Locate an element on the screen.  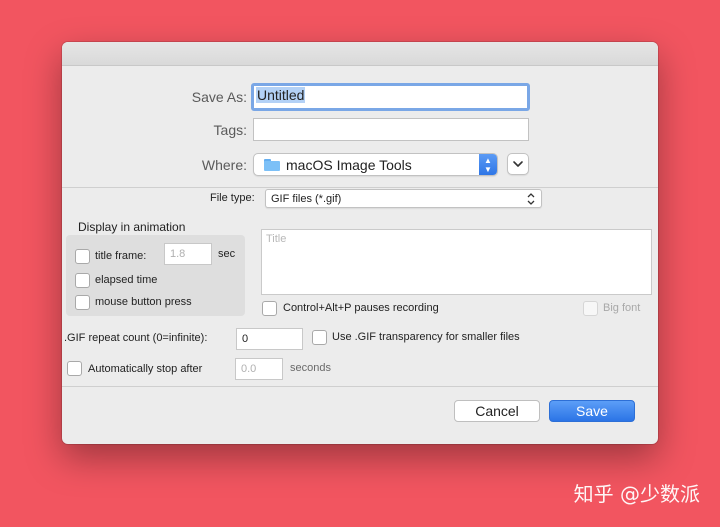
save-as-label: Save As: is located at coordinates (219, 97).